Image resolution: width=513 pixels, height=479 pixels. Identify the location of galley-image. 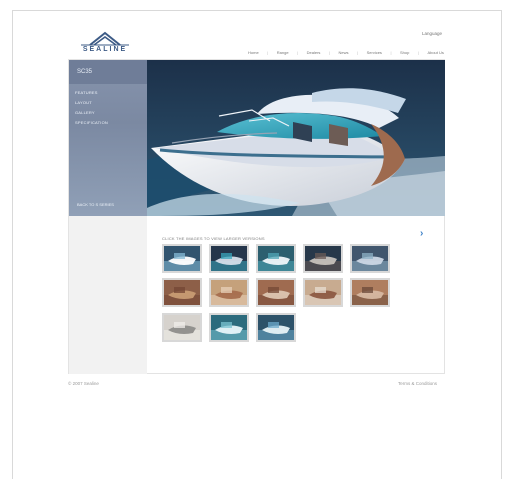
(323, 292).